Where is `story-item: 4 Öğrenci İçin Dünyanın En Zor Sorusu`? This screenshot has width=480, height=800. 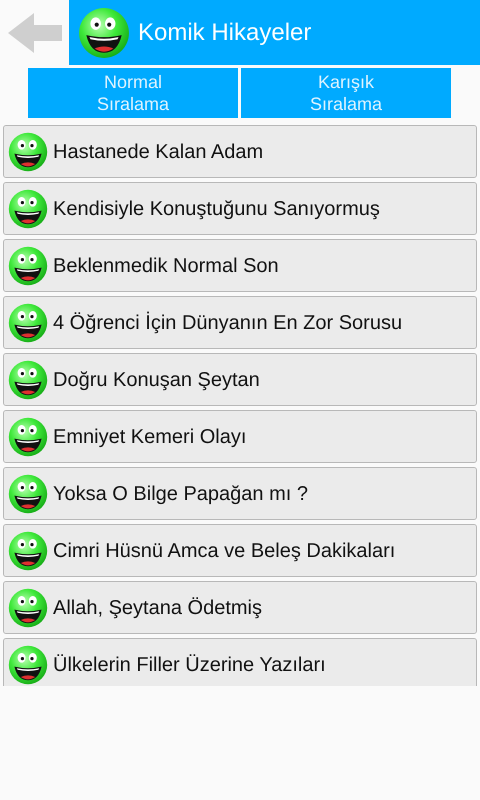
story-item: 4 Öğrenci İçin Dünyanın En Zor Sorusu is located at coordinates (240, 322).